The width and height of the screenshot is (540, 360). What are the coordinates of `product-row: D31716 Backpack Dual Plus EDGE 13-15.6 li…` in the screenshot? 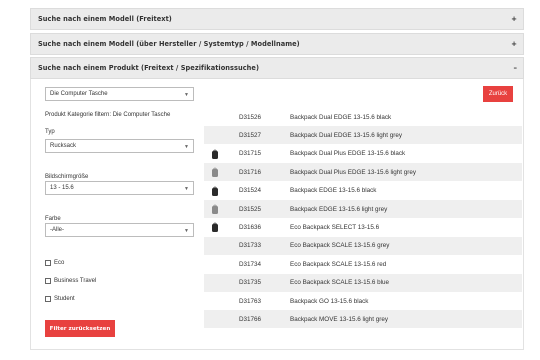 It's located at (363, 172).